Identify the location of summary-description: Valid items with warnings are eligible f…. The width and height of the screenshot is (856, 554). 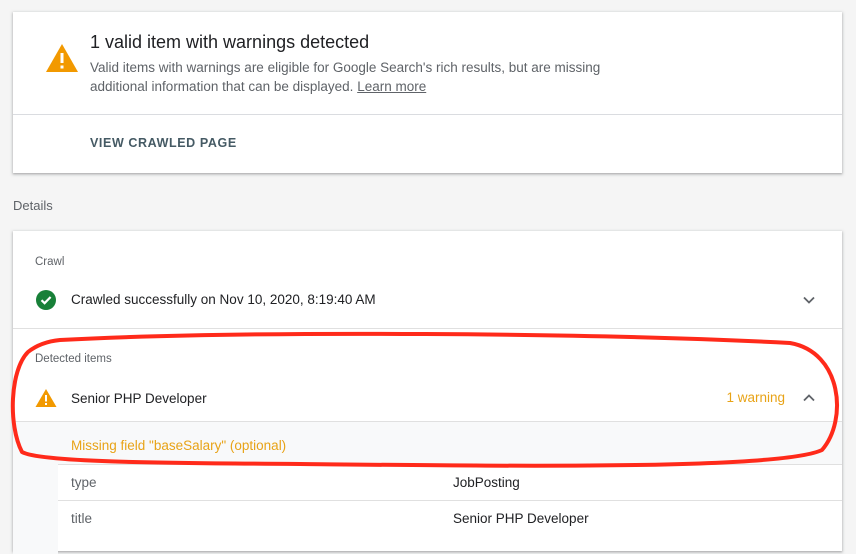
(360, 77).